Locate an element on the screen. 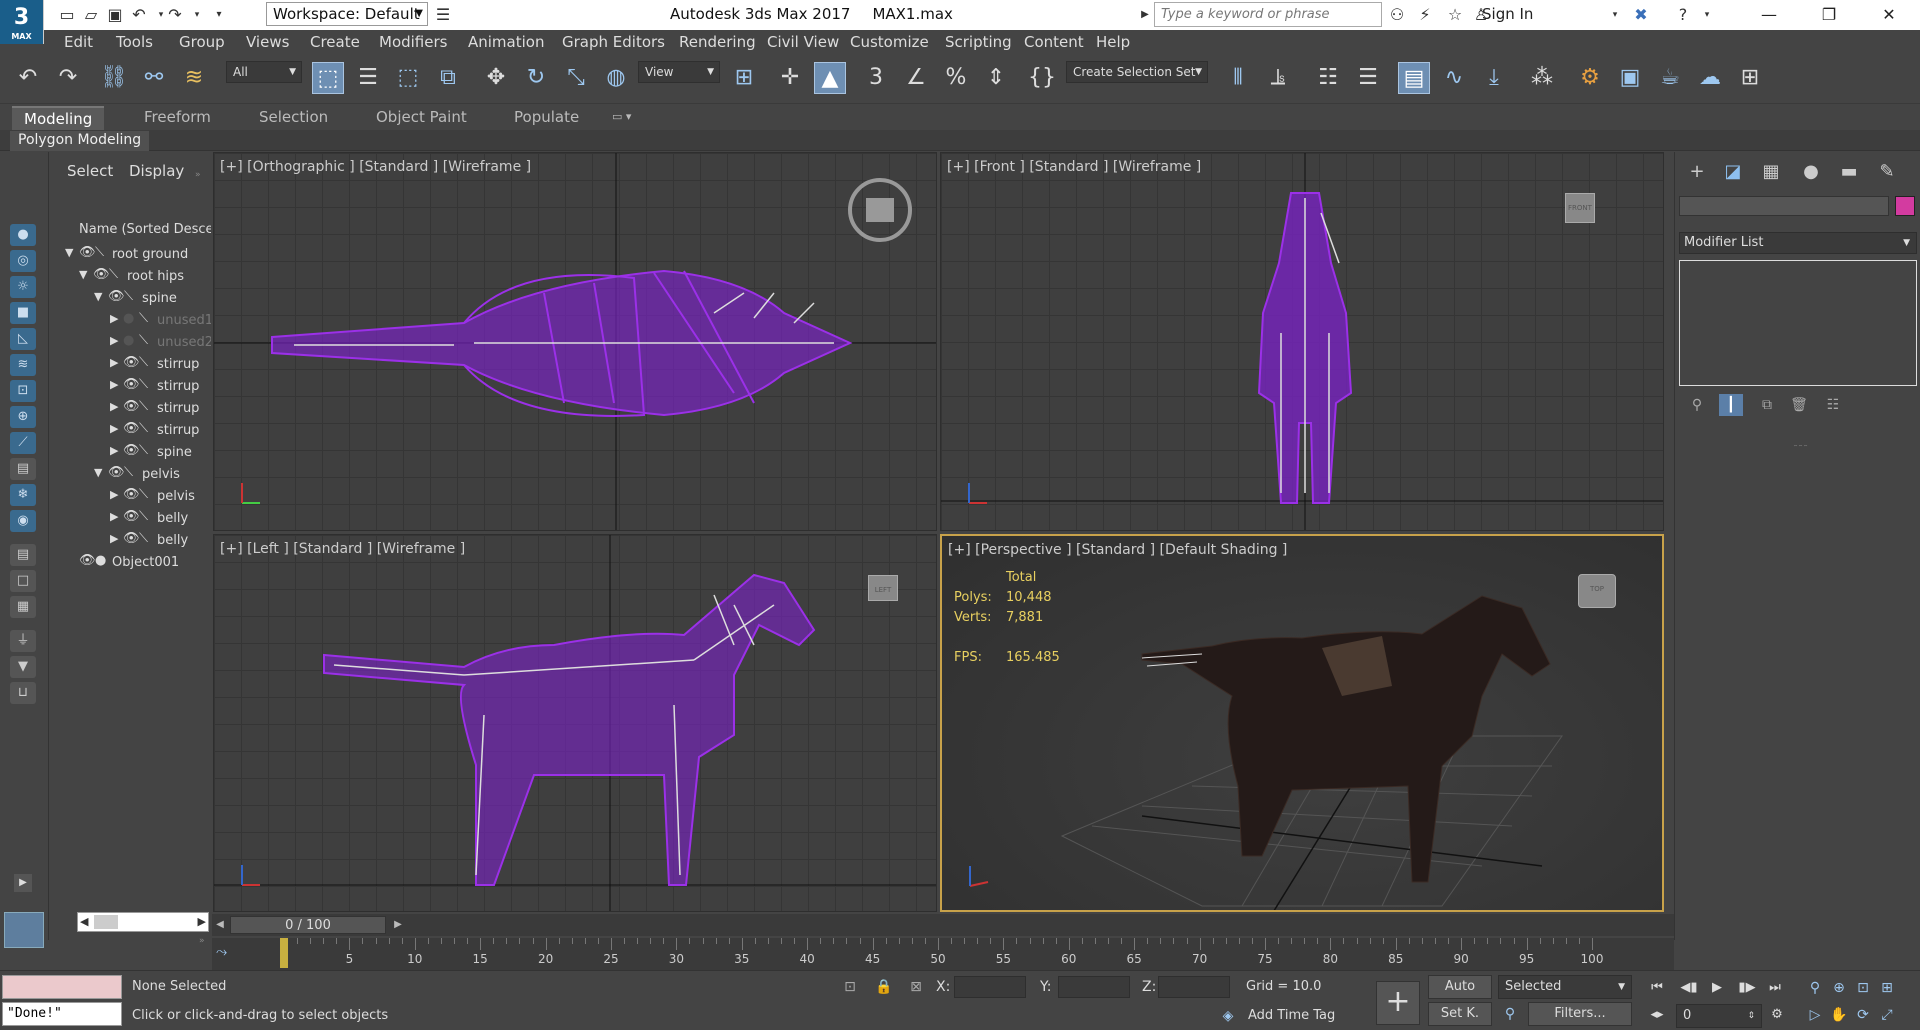 The height and width of the screenshot is (1030, 1920). tree-row: ▶ 👁 ⟍ belly is located at coordinates (130, 541).